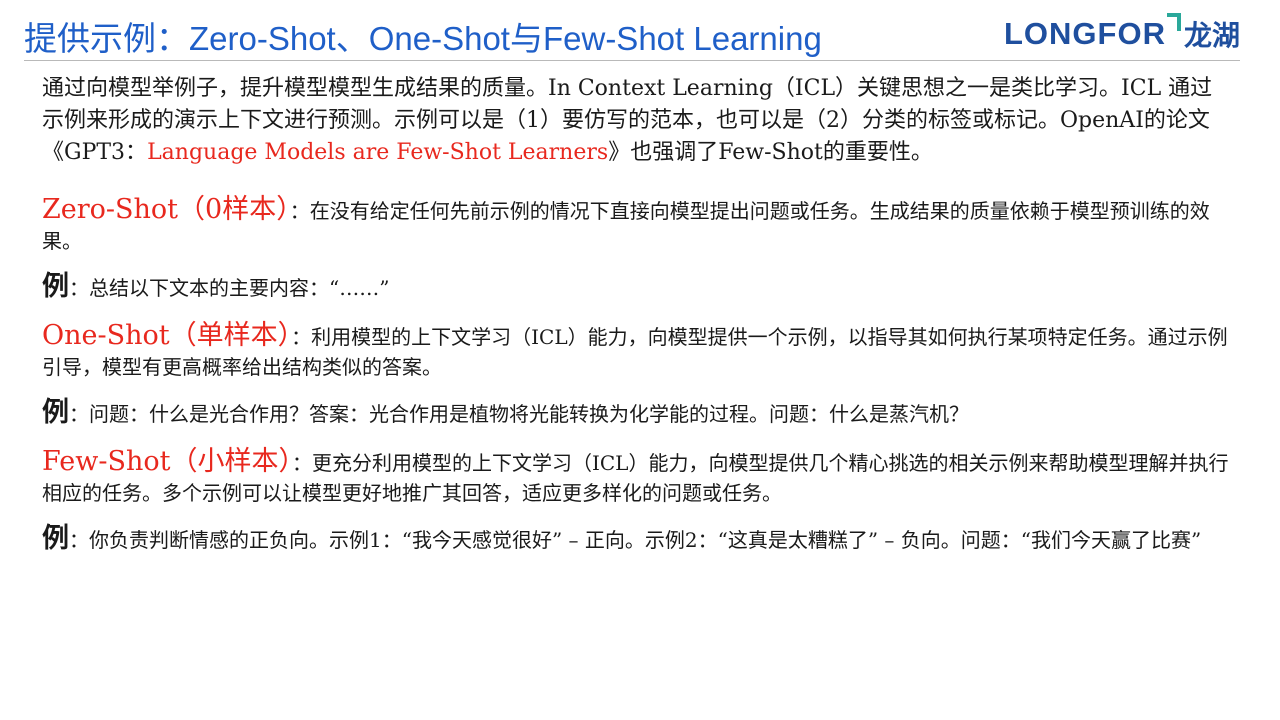 The height and width of the screenshot is (720, 1280). What do you see at coordinates (167, 461) in the screenshot?
I see `few-shot-term: Few-Shot（小样本）` at bounding box center [167, 461].